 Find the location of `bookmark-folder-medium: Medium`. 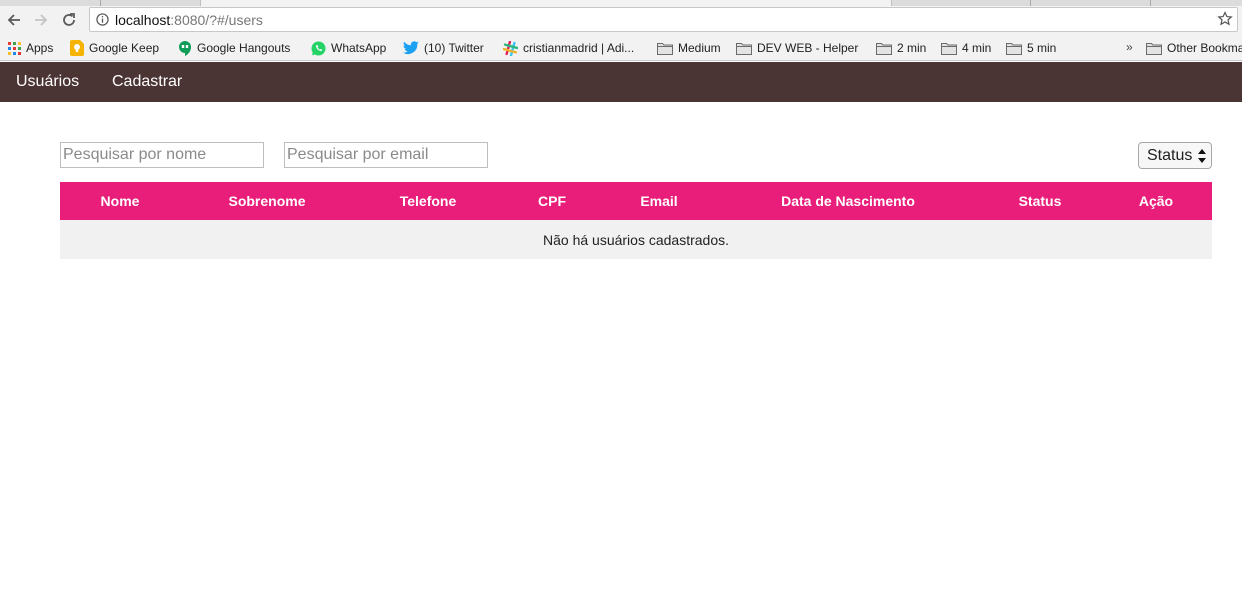

bookmark-folder-medium: Medium is located at coordinates (689, 48).